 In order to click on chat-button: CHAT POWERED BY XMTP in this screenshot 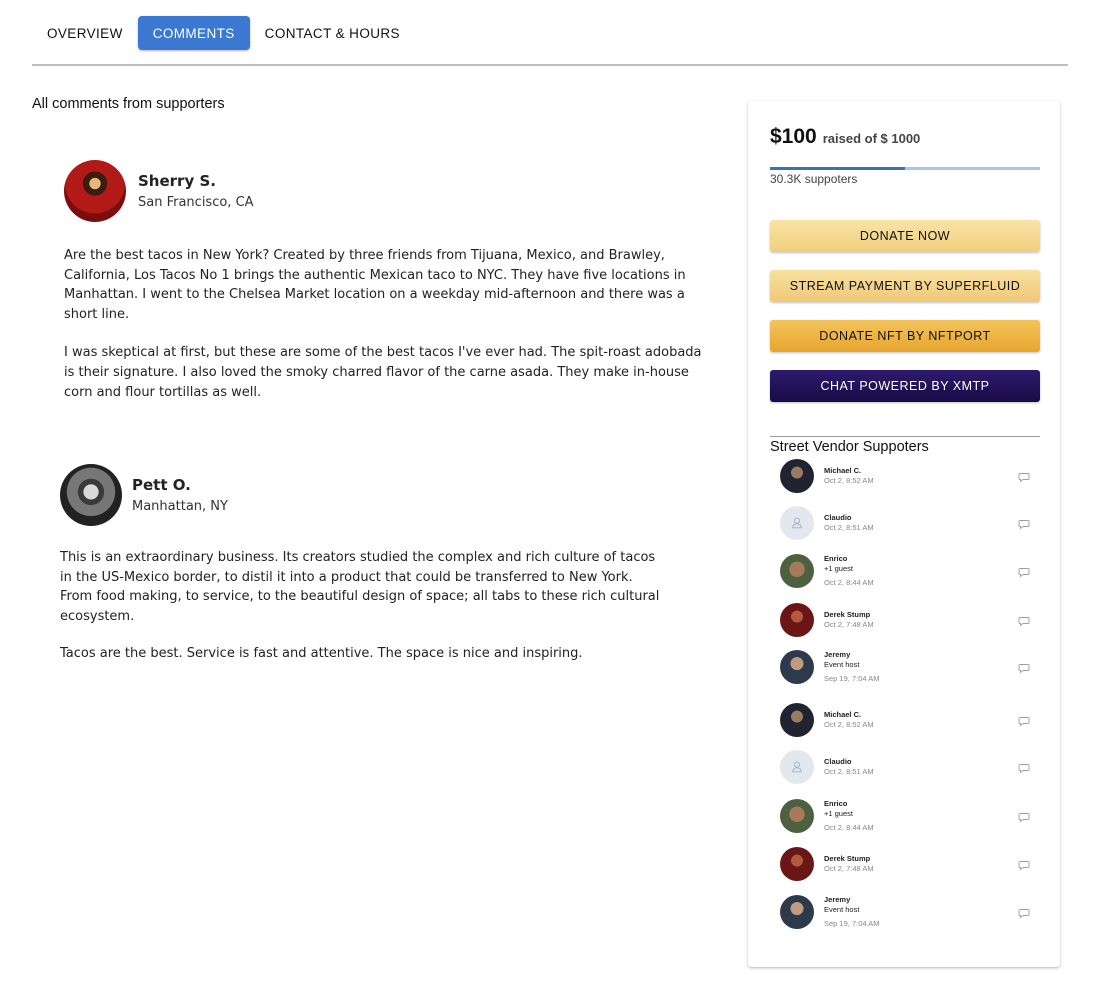, I will do `click(905, 386)`.